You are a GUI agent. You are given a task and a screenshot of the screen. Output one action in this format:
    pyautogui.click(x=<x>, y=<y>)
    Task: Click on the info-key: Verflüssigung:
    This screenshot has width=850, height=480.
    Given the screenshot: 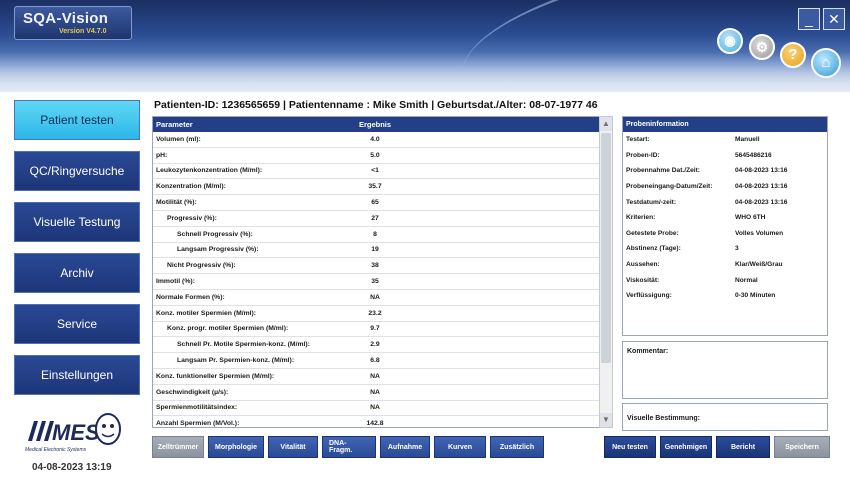 What is the action you would take?
    pyautogui.click(x=649, y=296)
    